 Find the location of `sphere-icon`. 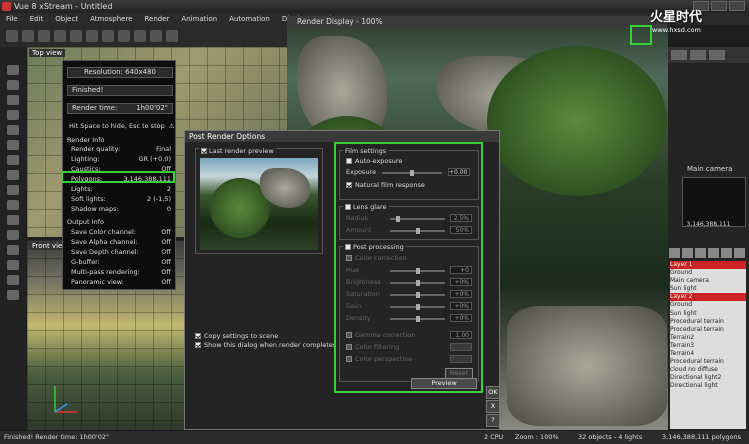

sphere-icon is located at coordinates (13, 70).